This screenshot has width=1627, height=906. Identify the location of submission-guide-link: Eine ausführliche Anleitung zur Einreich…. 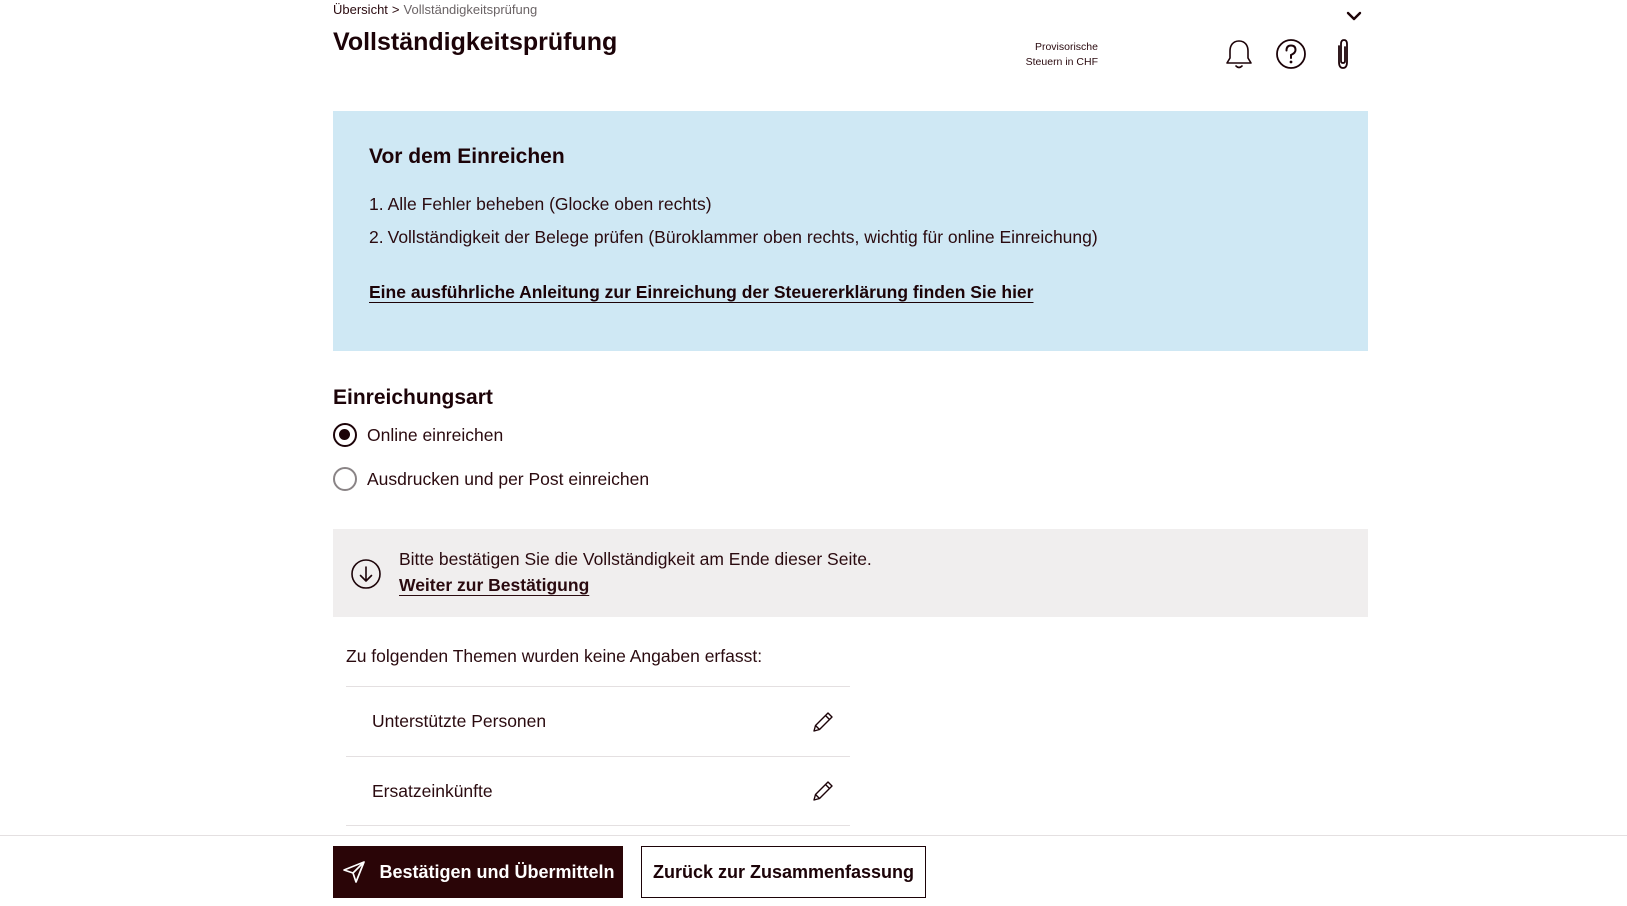
(701, 292).